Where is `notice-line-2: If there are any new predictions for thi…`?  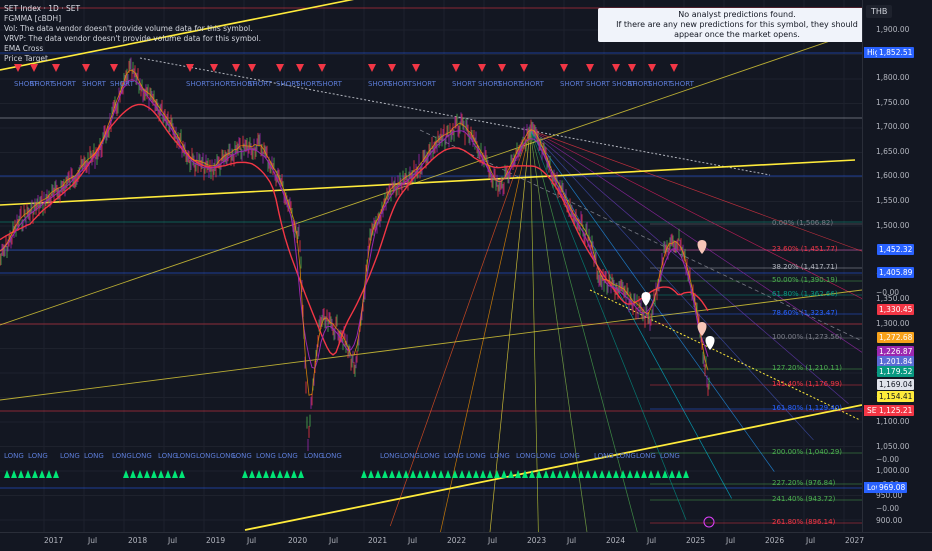 notice-line-2: If there are any new predictions for thi… is located at coordinates (737, 29).